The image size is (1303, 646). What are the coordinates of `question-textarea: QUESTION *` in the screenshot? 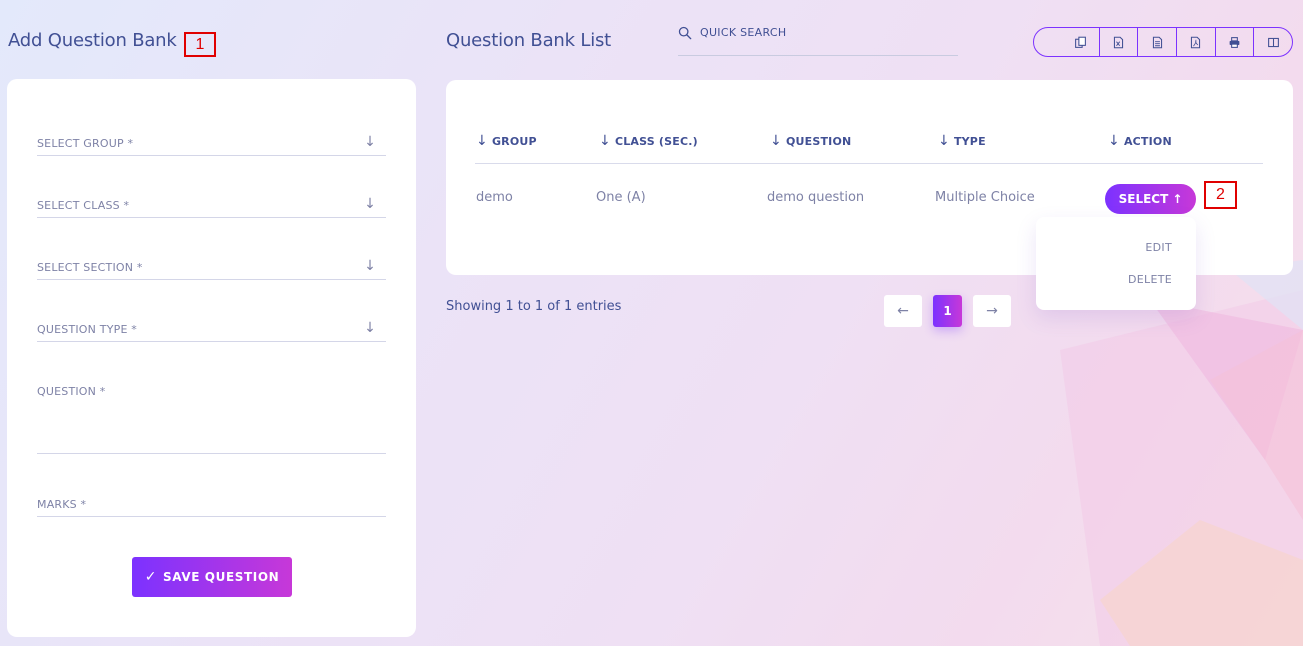 It's located at (211, 416).